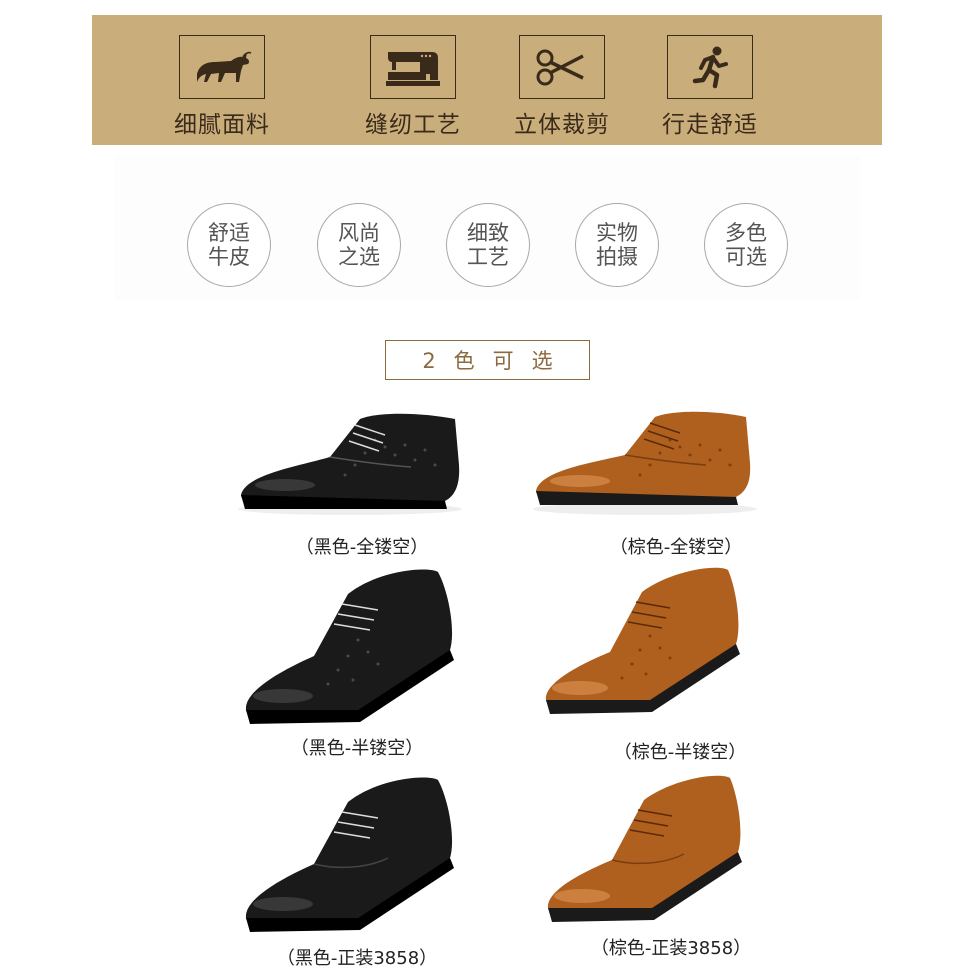 The image size is (974, 975). What do you see at coordinates (362, 547) in the screenshot?
I see `caption-black-full-perforated: （黑色-全镂空）` at bounding box center [362, 547].